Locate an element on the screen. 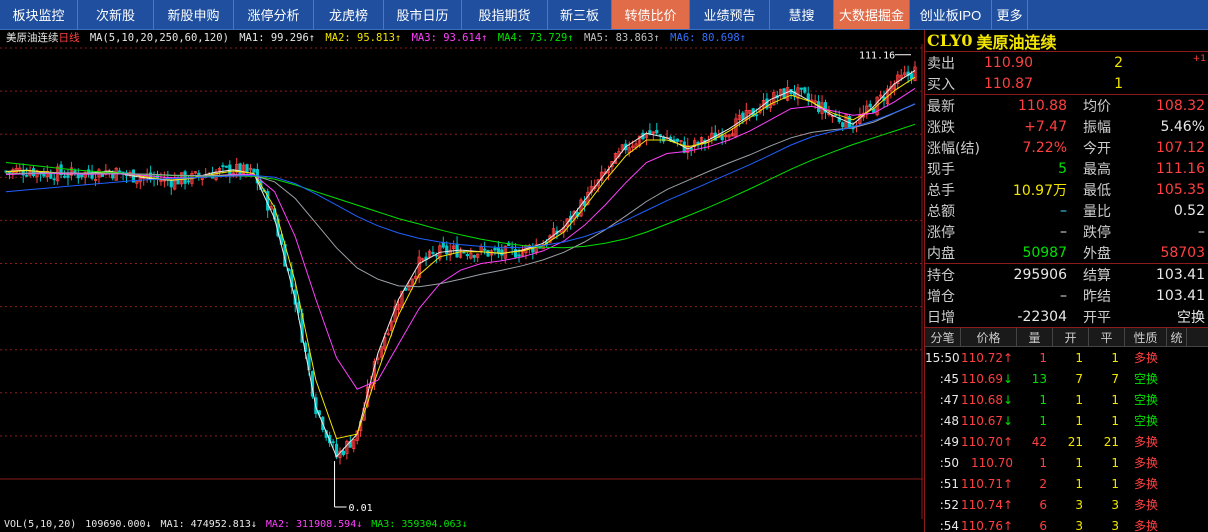  tick-price: 110.67 is located at coordinates (982, 420).